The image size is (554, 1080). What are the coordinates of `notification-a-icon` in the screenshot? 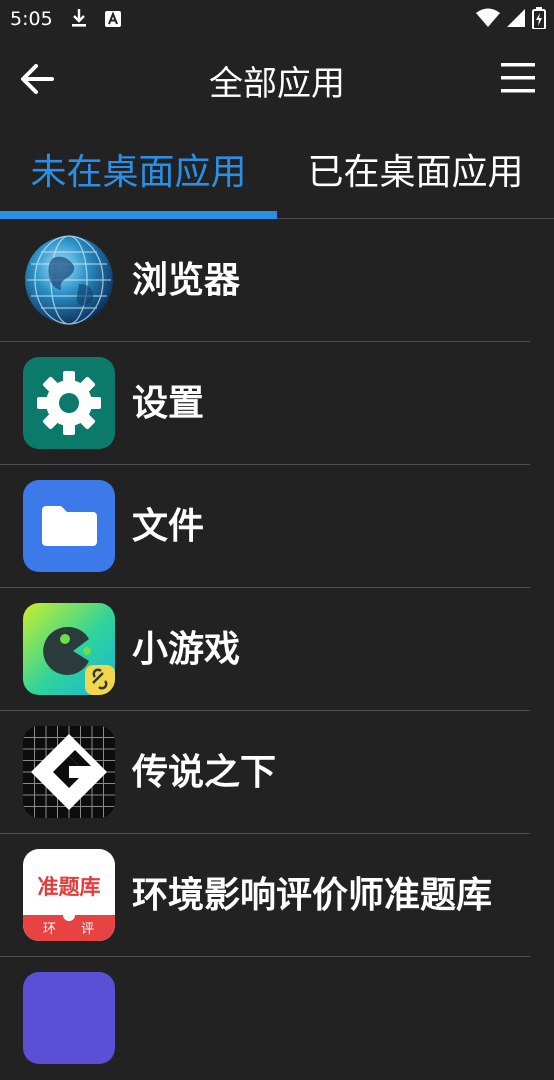 It's located at (113, 21).